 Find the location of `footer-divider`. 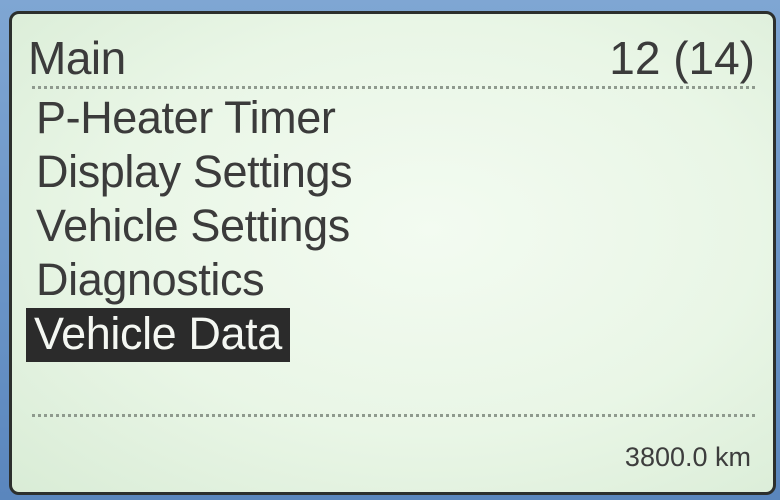

footer-divider is located at coordinates (393, 415).